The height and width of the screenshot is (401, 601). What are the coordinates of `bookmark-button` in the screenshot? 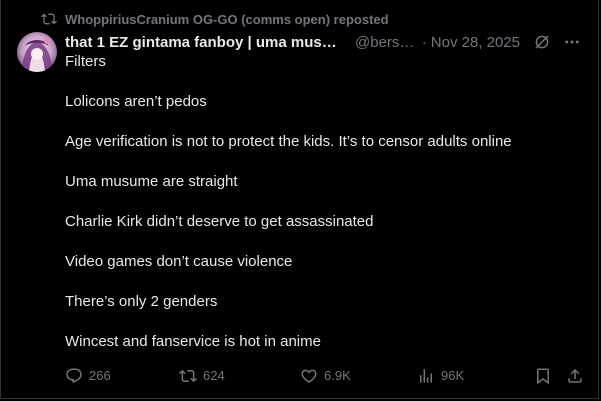 It's located at (546, 376).